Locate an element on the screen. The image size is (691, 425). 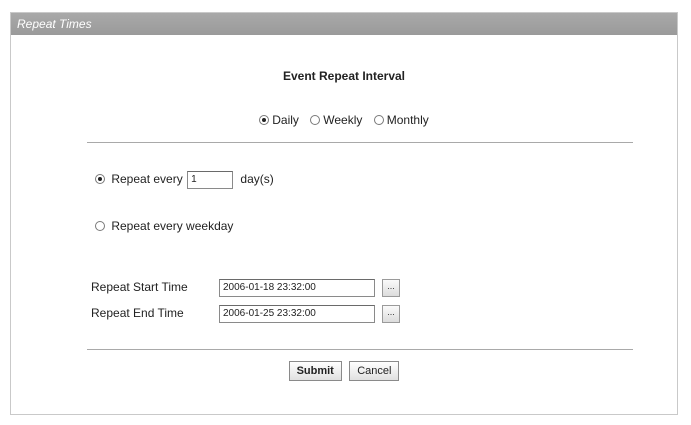
start-time-input: 2006-01-18 23:32:00 is located at coordinates (297, 288).